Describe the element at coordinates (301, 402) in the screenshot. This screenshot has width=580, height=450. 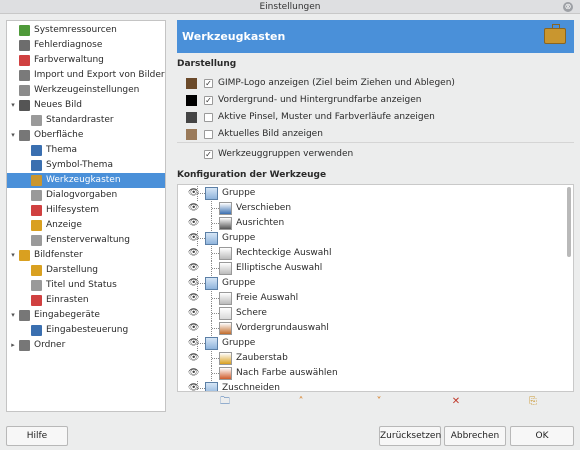
I see `raise-tool-button: ˄` at that location.